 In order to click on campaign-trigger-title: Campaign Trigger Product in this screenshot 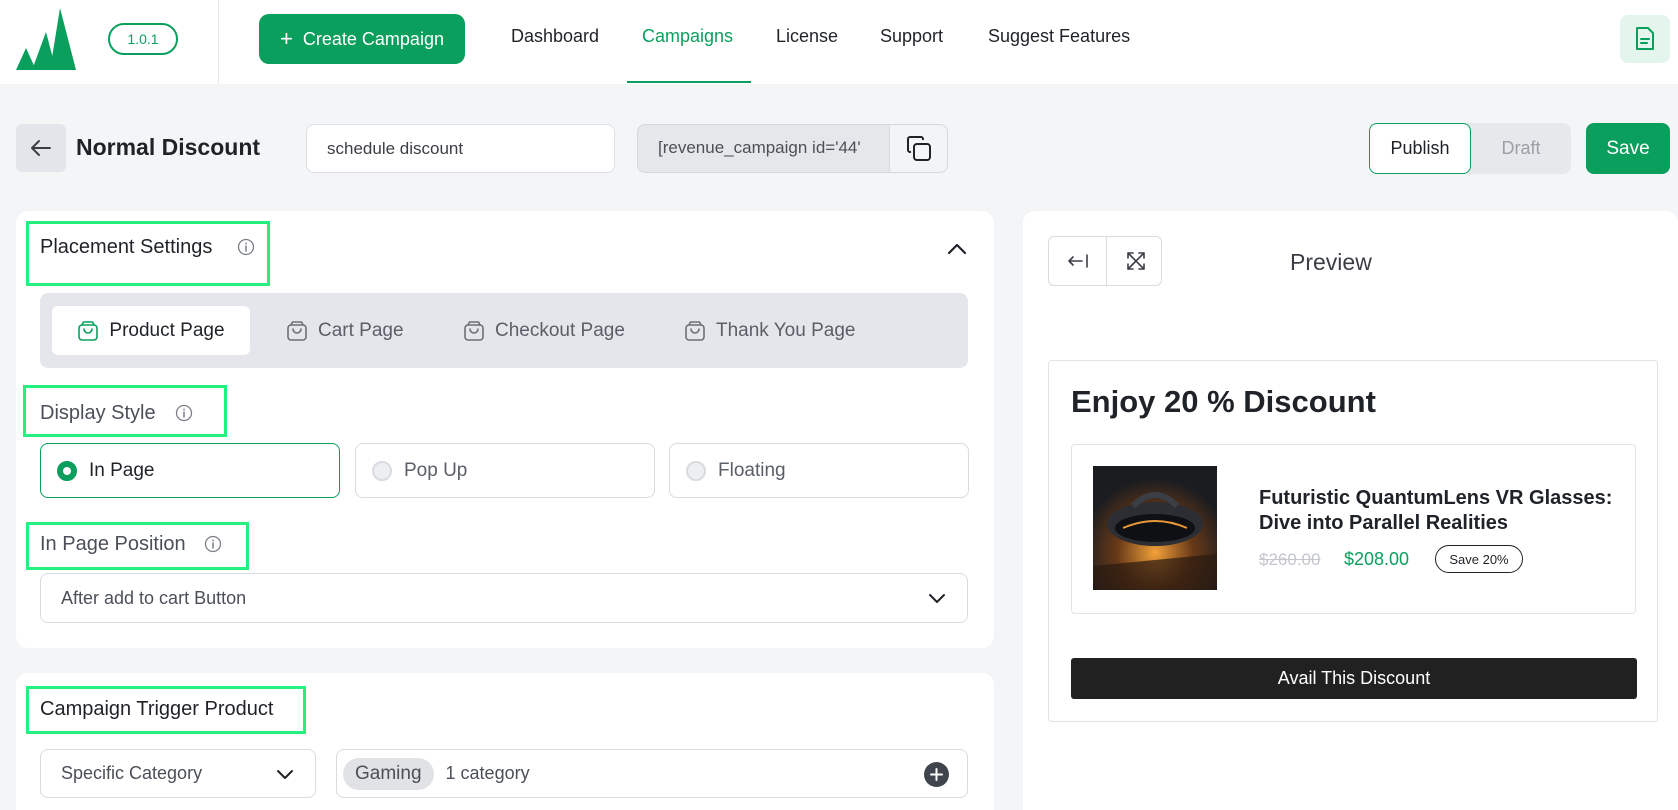, I will do `click(157, 709)`.